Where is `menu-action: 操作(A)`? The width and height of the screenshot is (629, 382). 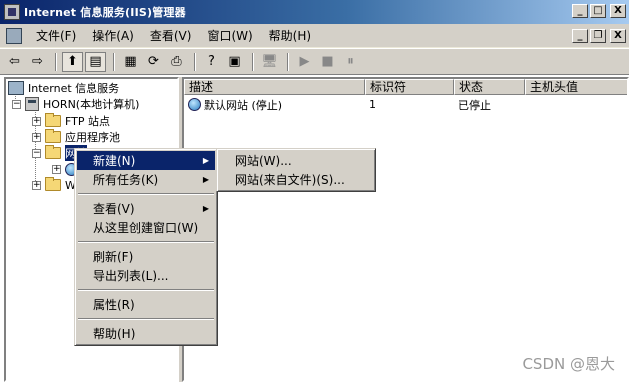
menu-action: 操作(A) is located at coordinates (113, 35).